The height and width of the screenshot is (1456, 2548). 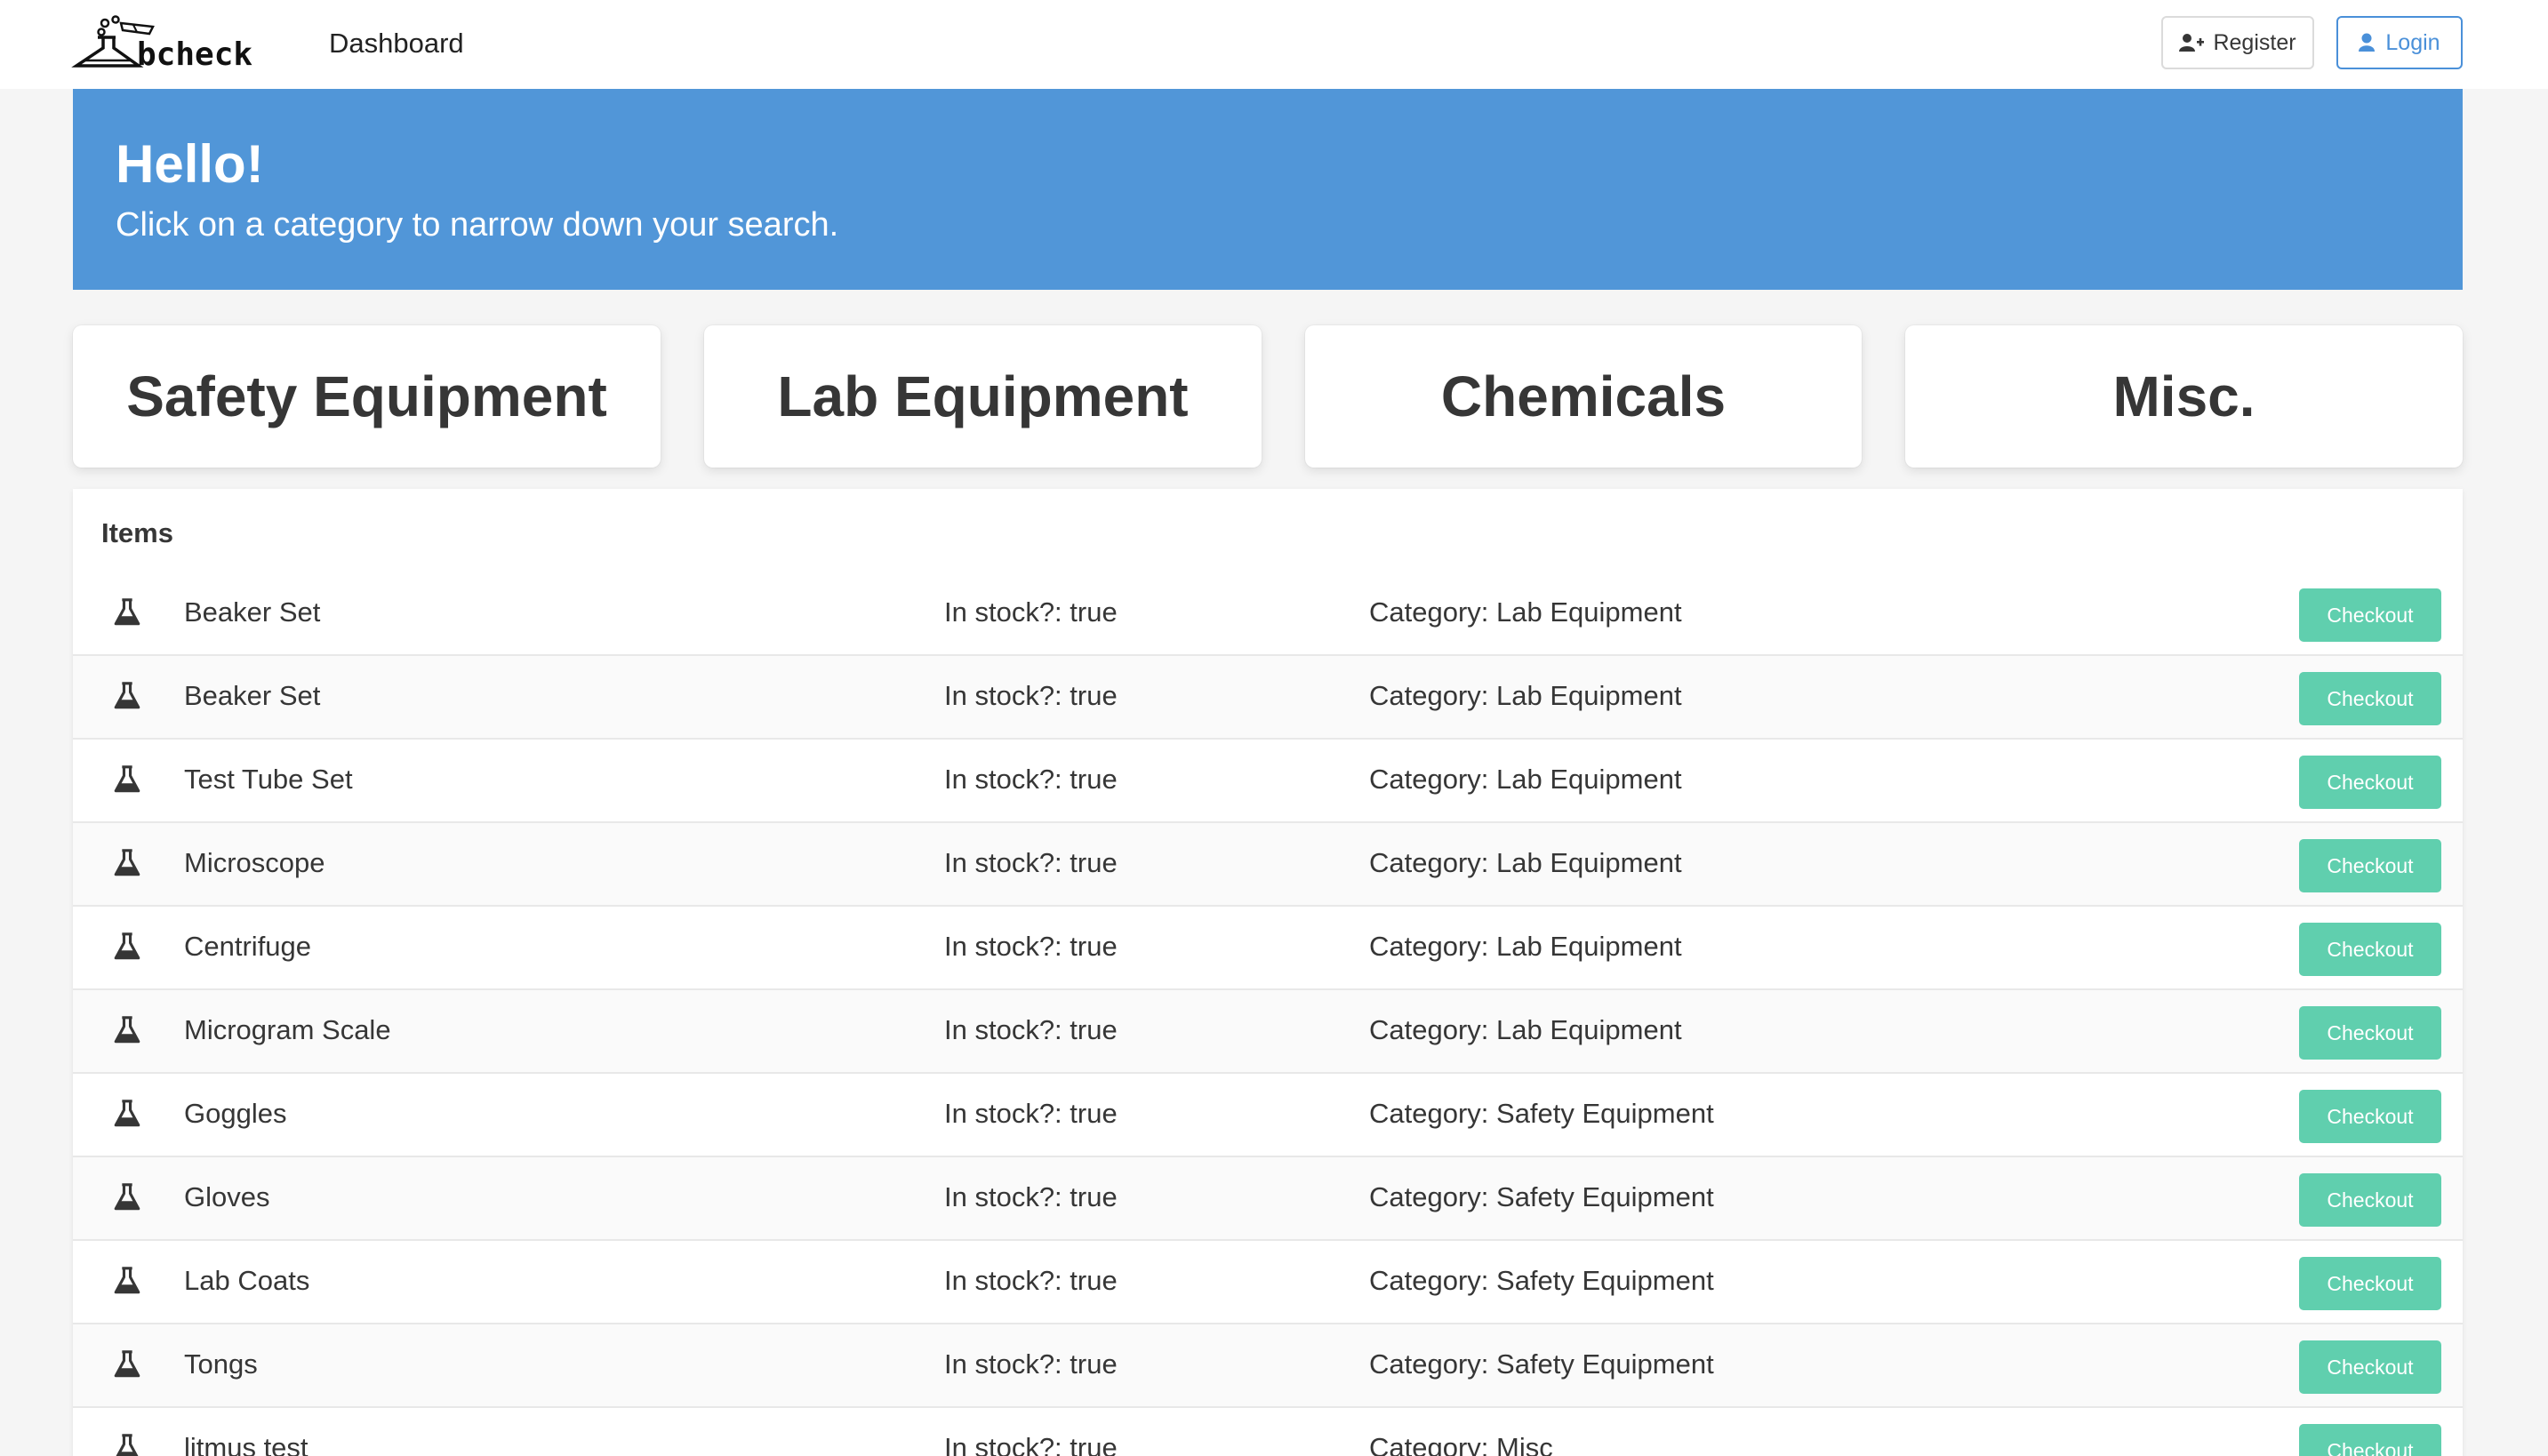 I want to click on item-name: Centrifuge, so click(x=248, y=946).